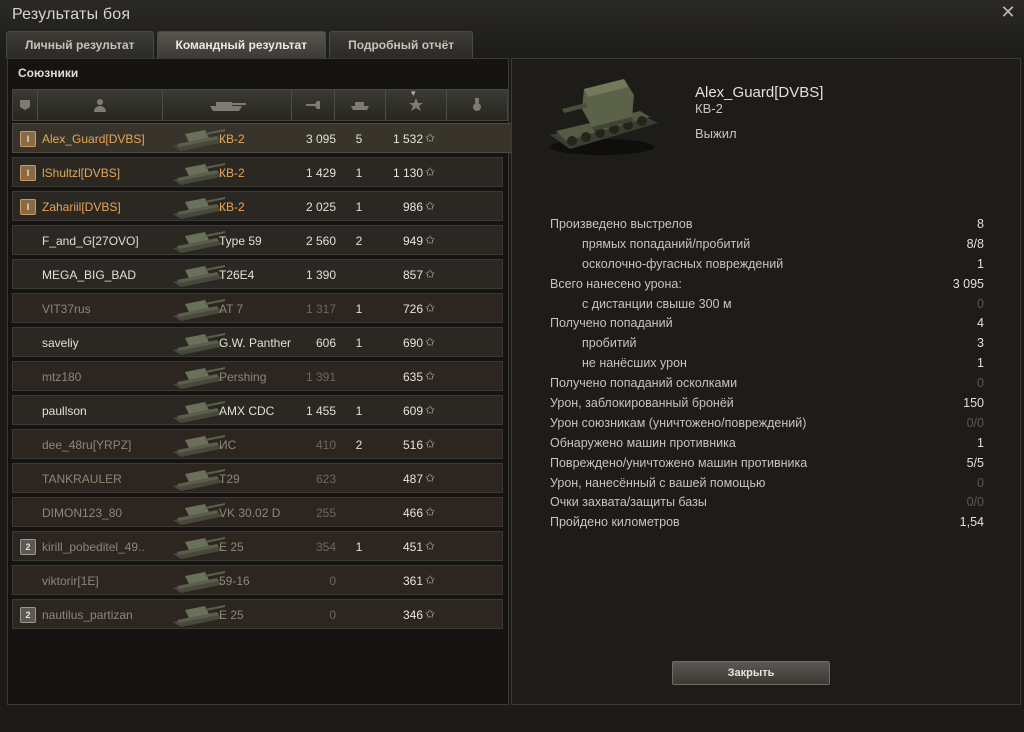 Image resolution: width=1024 pixels, height=732 pixels. I want to click on experience-star-icon, so click(416, 104).